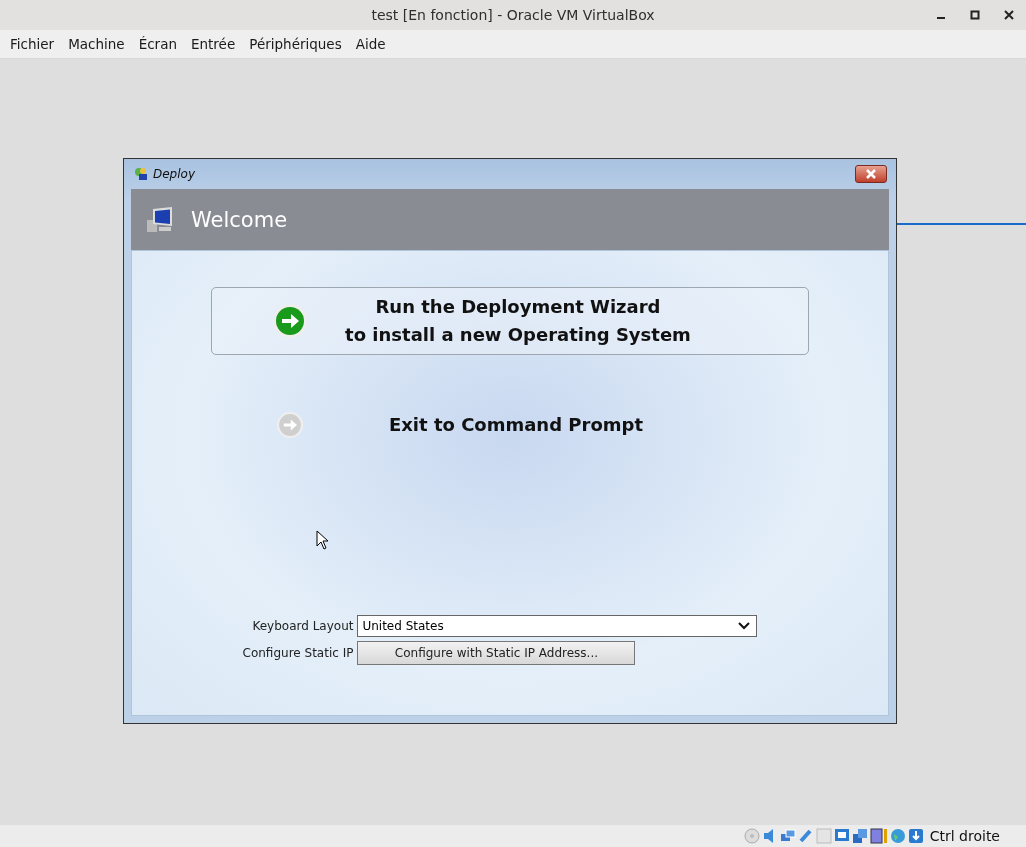 Image resolution: width=1026 pixels, height=847 pixels. I want to click on dialog-title: Deploy, so click(175, 174).